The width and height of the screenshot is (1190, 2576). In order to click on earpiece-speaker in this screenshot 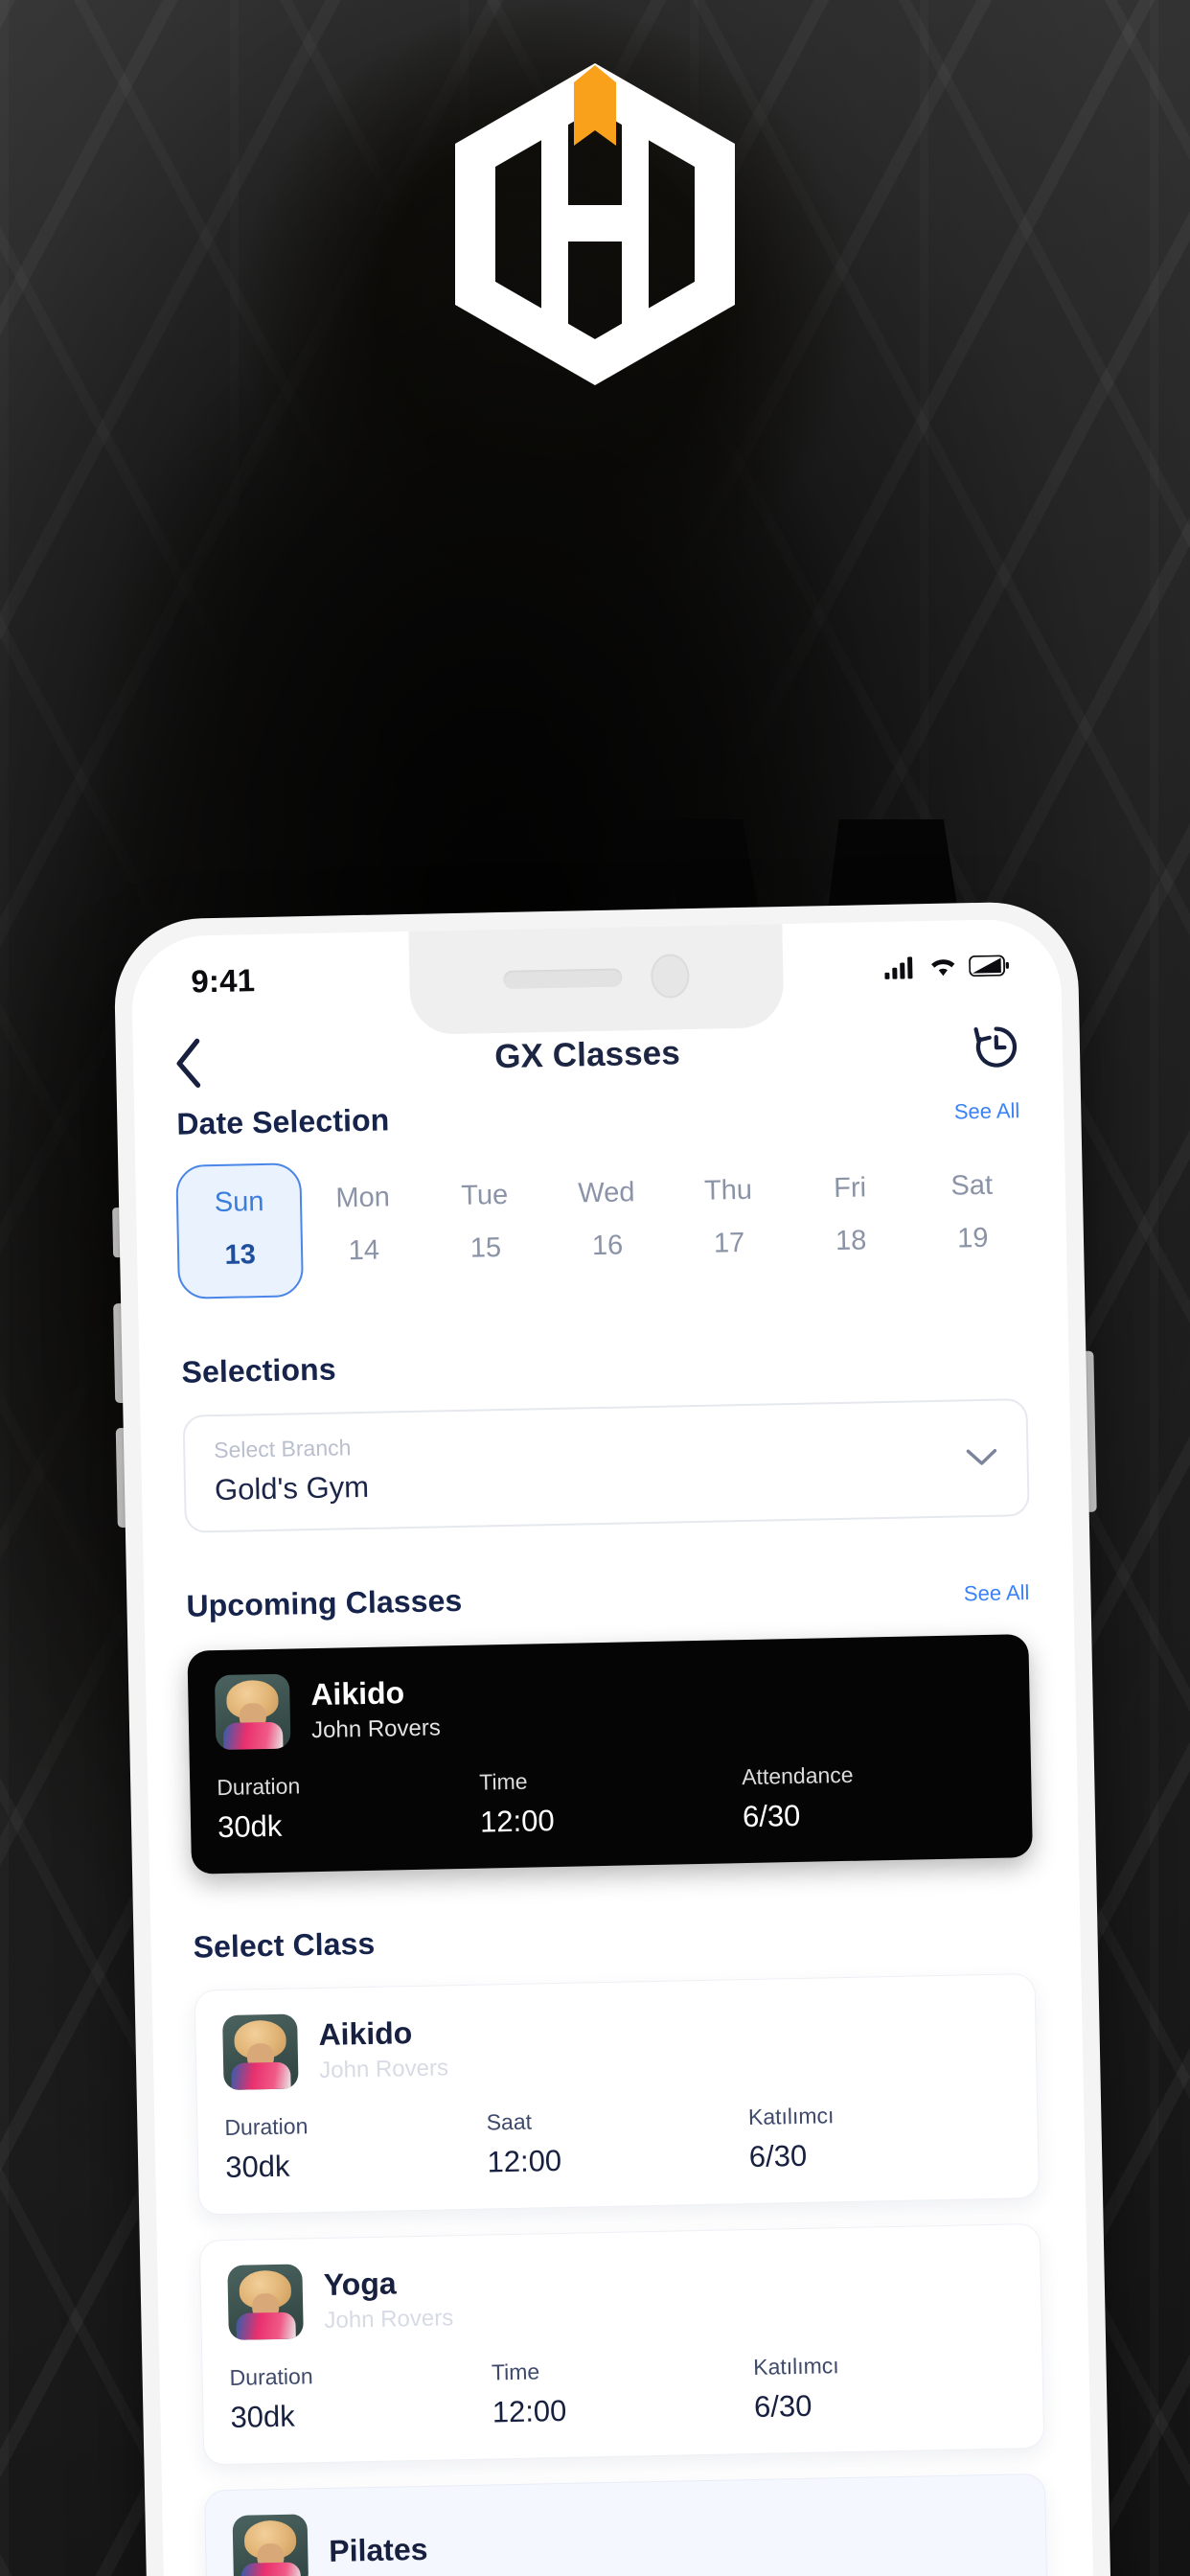, I will do `click(563, 978)`.